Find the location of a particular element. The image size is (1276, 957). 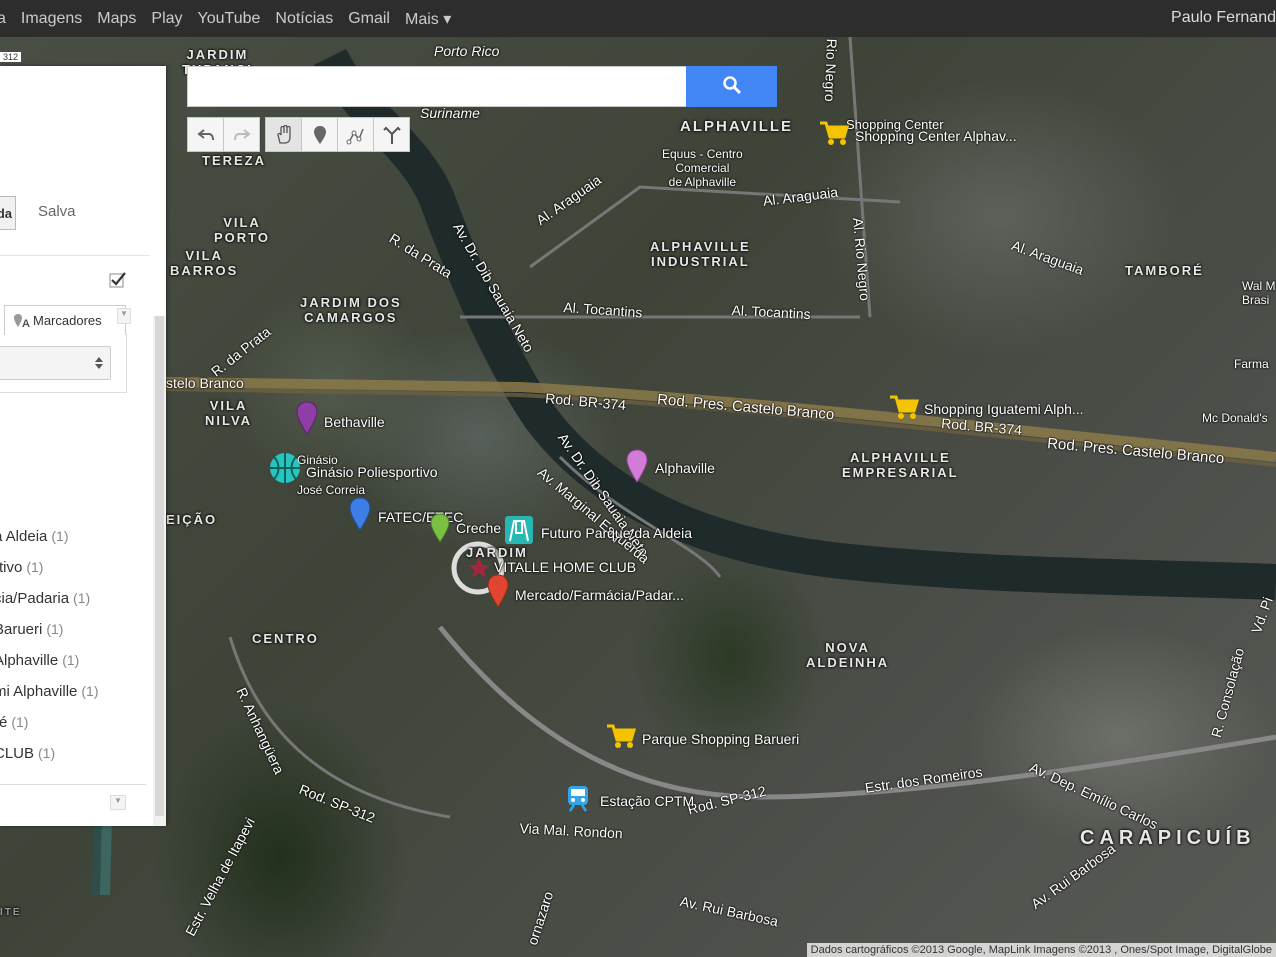

add-marker-button is located at coordinates (319, 134).